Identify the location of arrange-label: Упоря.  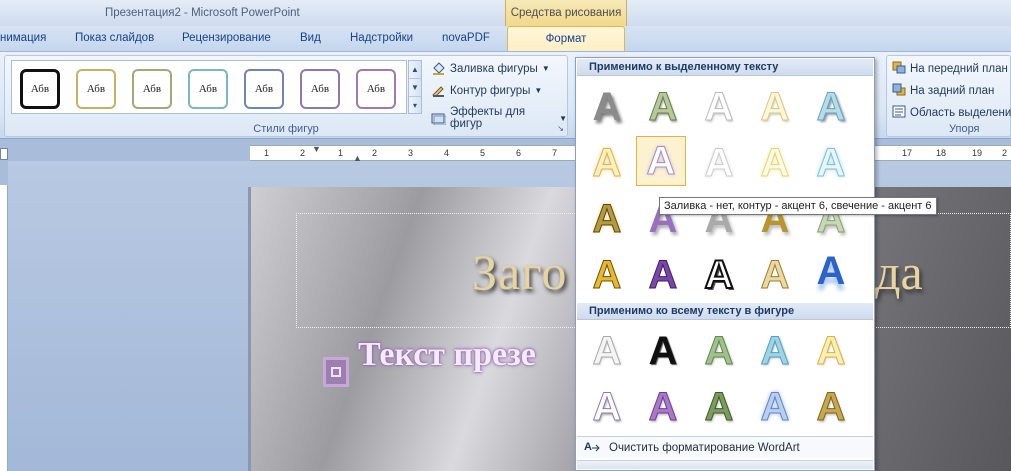
(964, 129).